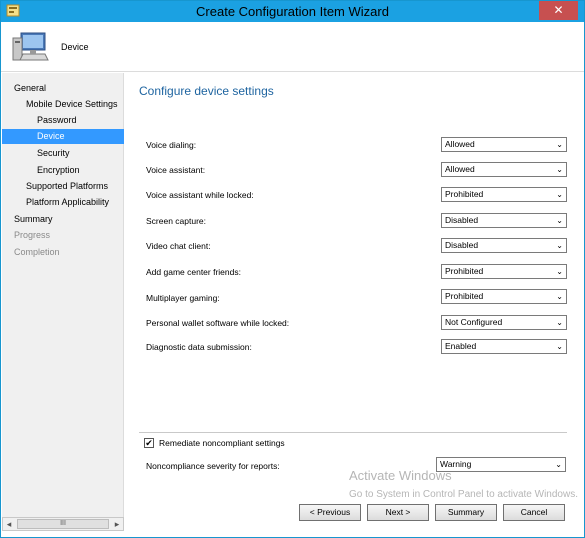 The height and width of the screenshot is (538, 585). I want to click on multiplayer-gaming-select: Prohibited ⌄, so click(504, 296).